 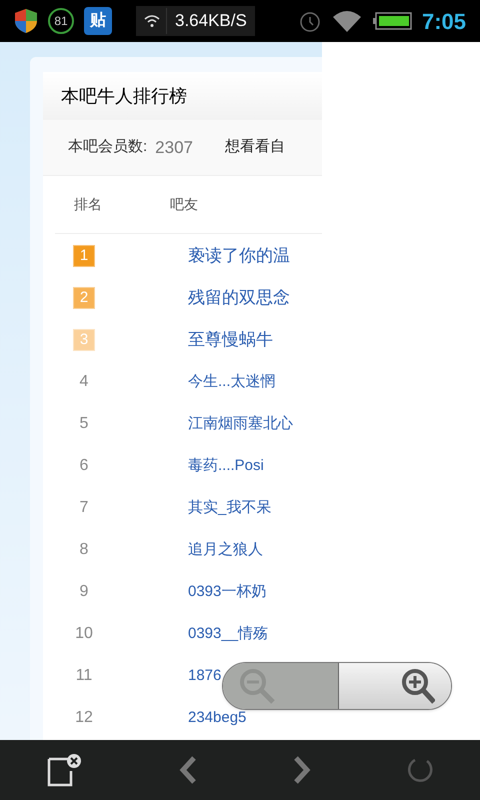 I want to click on zoom-in-icon, so click(x=417, y=686).